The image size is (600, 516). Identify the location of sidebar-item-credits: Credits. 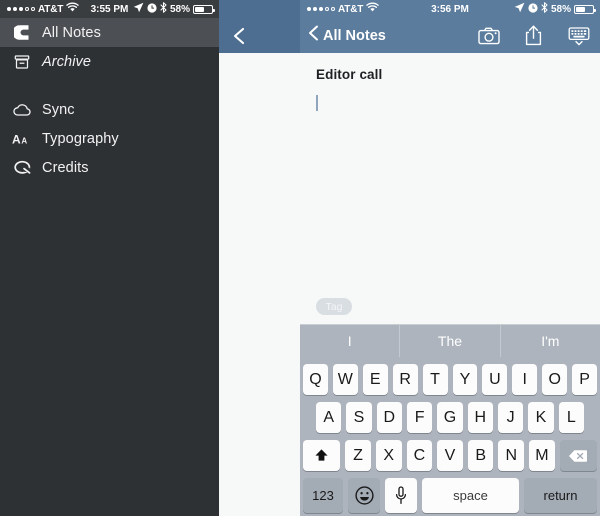
(109, 167).